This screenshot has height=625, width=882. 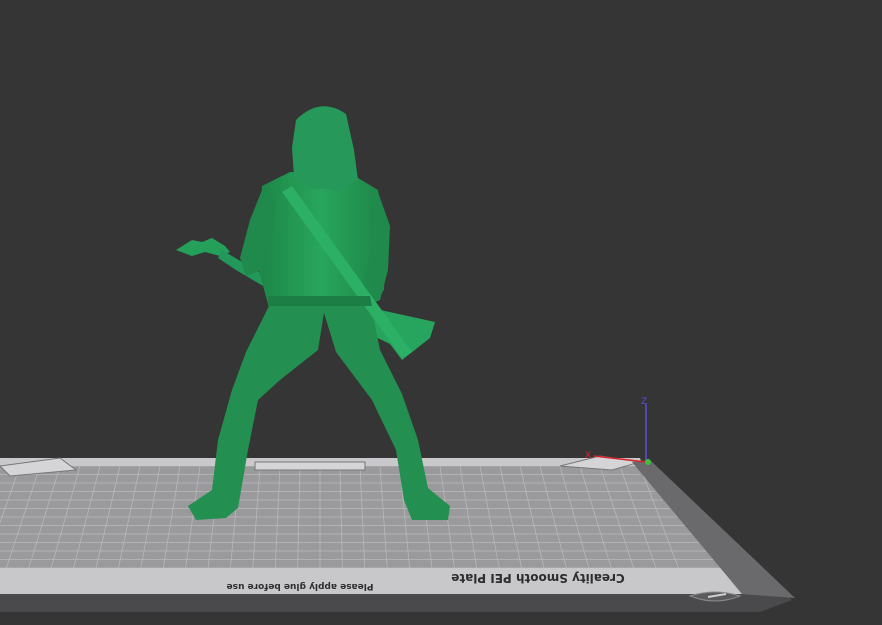 I want to click on build-plate-sublabel: Please apply glue before use, so click(x=300, y=586).